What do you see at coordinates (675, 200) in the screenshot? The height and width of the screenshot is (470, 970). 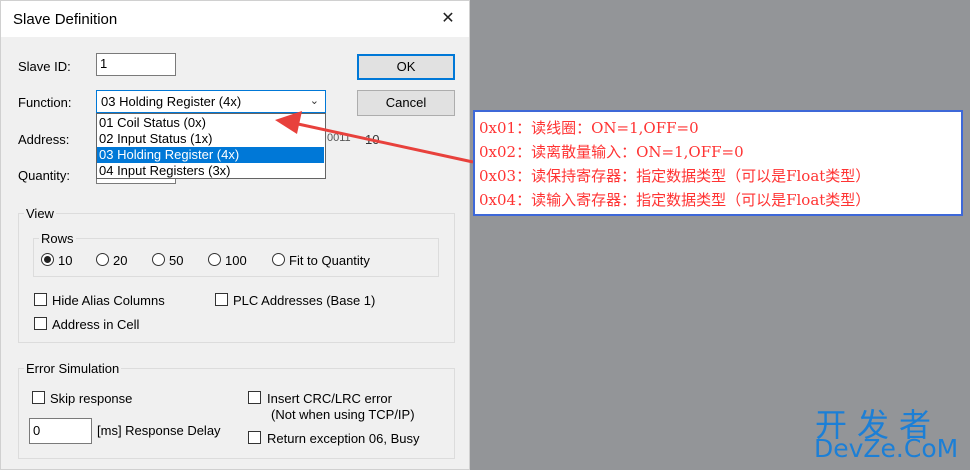 I see `annotation-line-4: 0x04：读输入寄存器：指定数据类型（可以是Float类型）` at bounding box center [675, 200].